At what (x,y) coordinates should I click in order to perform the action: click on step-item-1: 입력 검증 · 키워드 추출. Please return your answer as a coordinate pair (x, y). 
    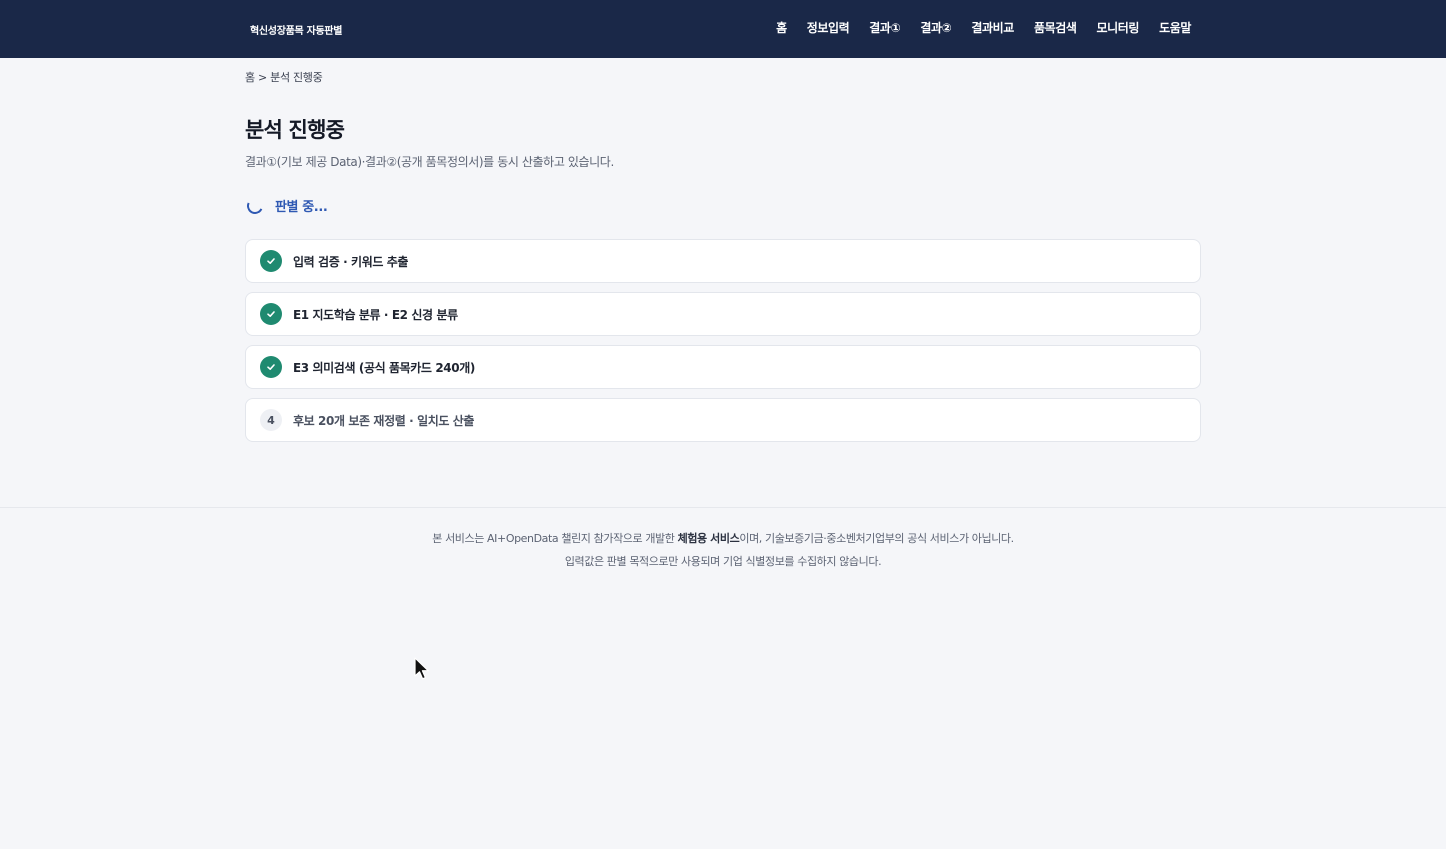
    Looking at the image, I should click on (723, 261).